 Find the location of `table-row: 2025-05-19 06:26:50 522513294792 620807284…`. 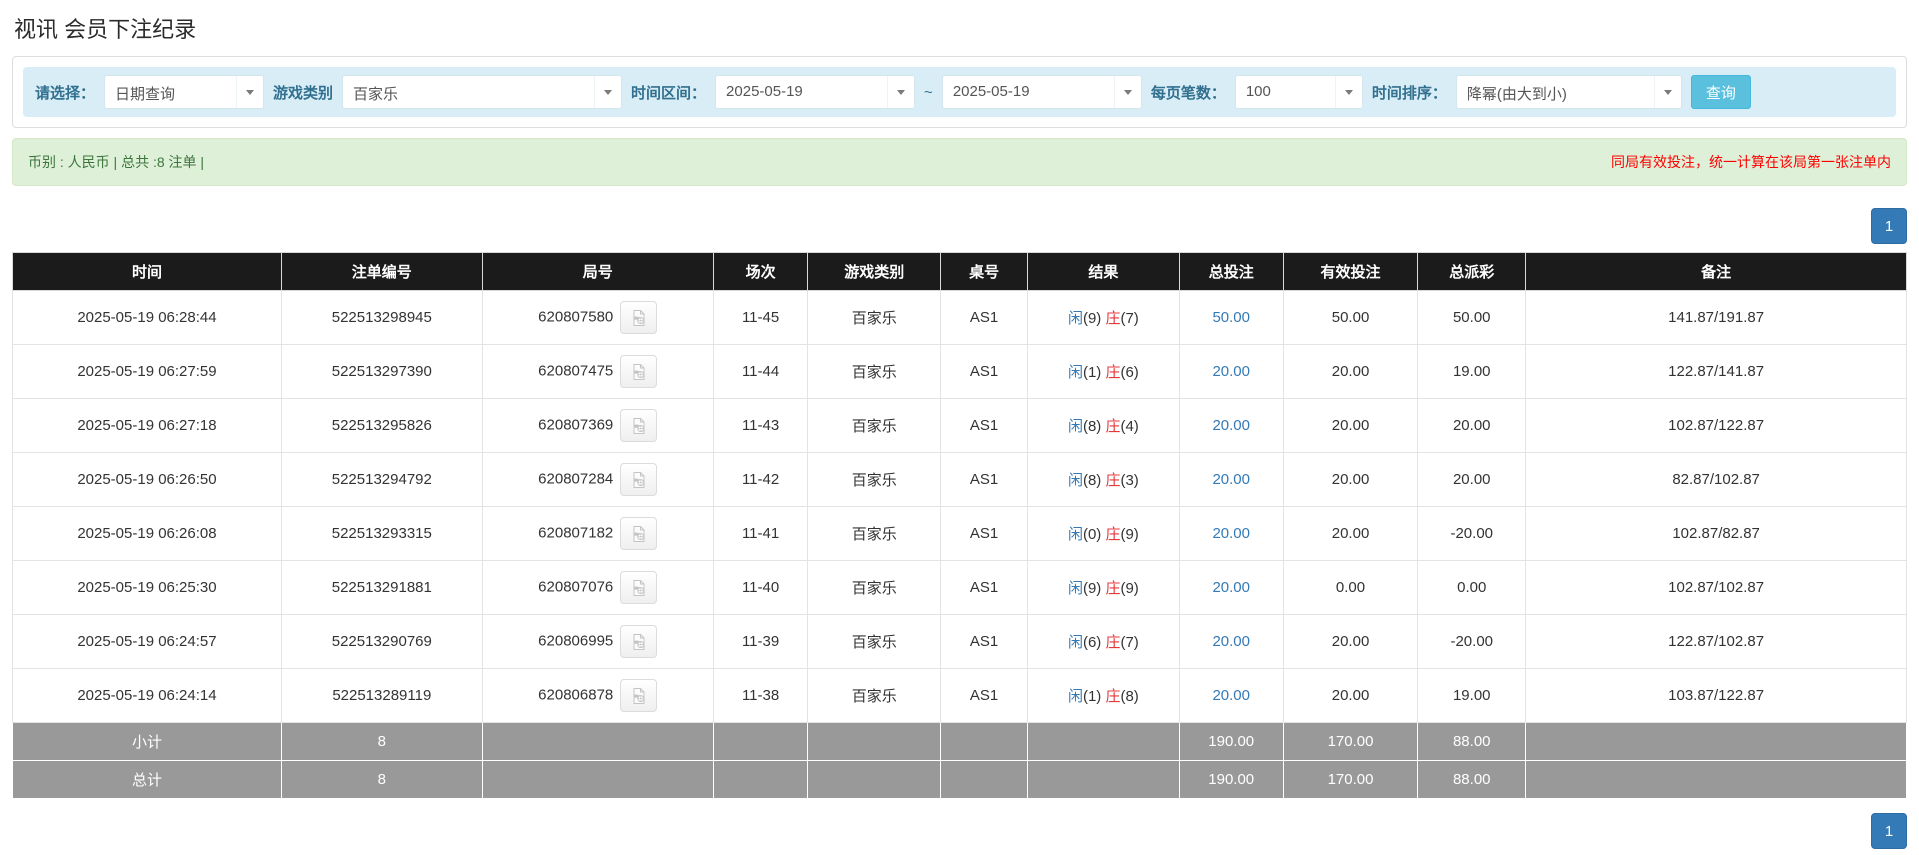

table-row: 2025-05-19 06:26:50 522513294792 620807284… is located at coordinates (959, 479).